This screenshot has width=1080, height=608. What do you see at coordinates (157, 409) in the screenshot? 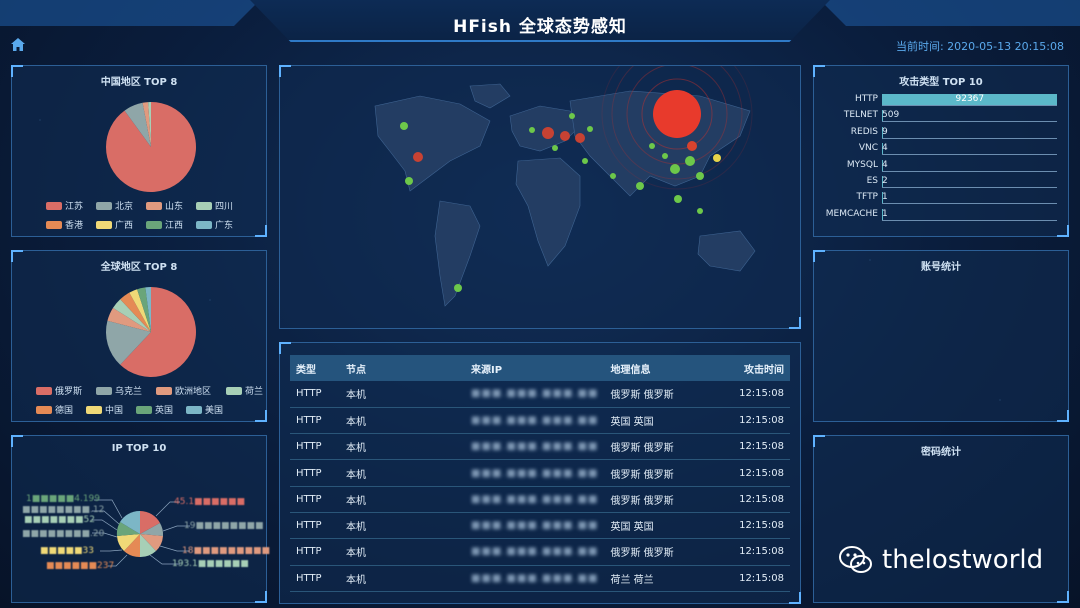
I see `legend-item: 英国` at bounding box center [157, 409].